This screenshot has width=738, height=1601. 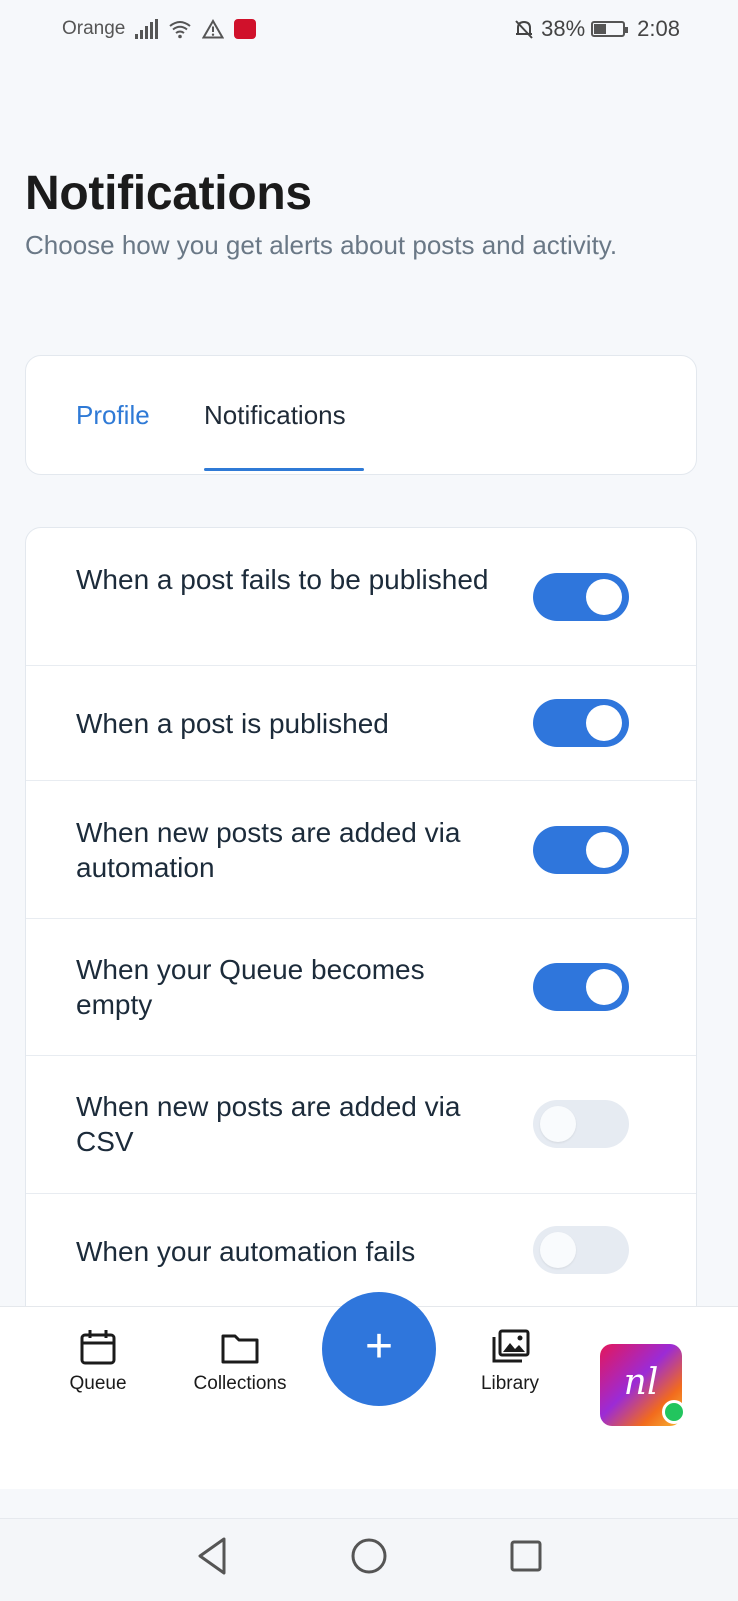 What do you see at coordinates (581, 723) in the screenshot?
I see `toggle-post-published` at bounding box center [581, 723].